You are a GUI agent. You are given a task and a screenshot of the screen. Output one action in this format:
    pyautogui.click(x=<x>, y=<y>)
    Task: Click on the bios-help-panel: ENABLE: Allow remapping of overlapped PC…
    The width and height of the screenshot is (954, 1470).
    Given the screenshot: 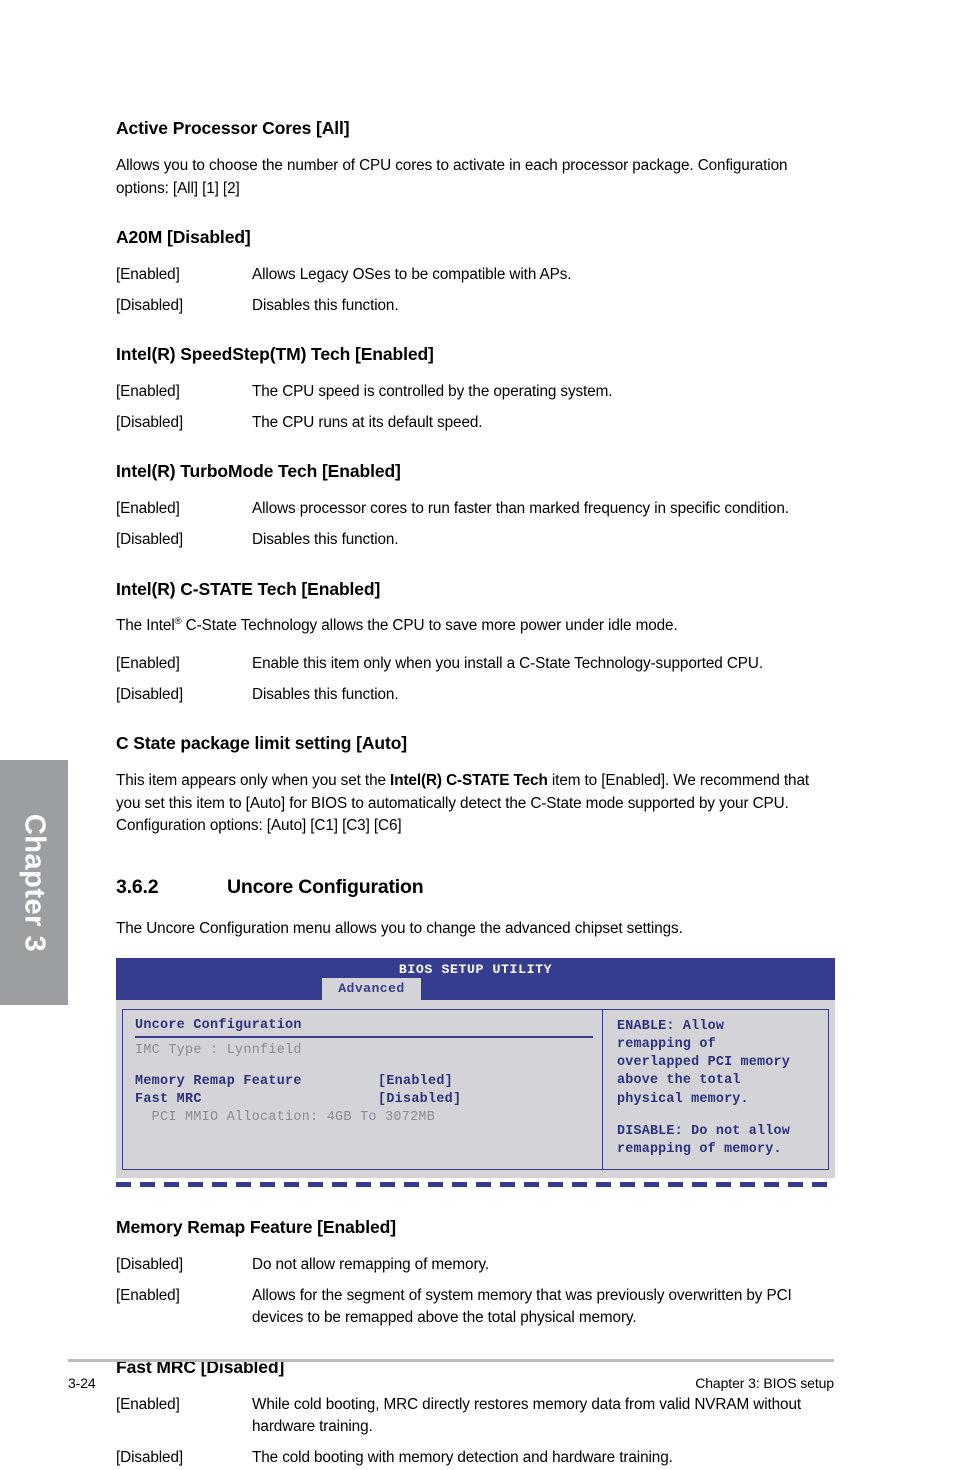 What is the action you would take?
    pyautogui.click(x=716, y=1089)
    